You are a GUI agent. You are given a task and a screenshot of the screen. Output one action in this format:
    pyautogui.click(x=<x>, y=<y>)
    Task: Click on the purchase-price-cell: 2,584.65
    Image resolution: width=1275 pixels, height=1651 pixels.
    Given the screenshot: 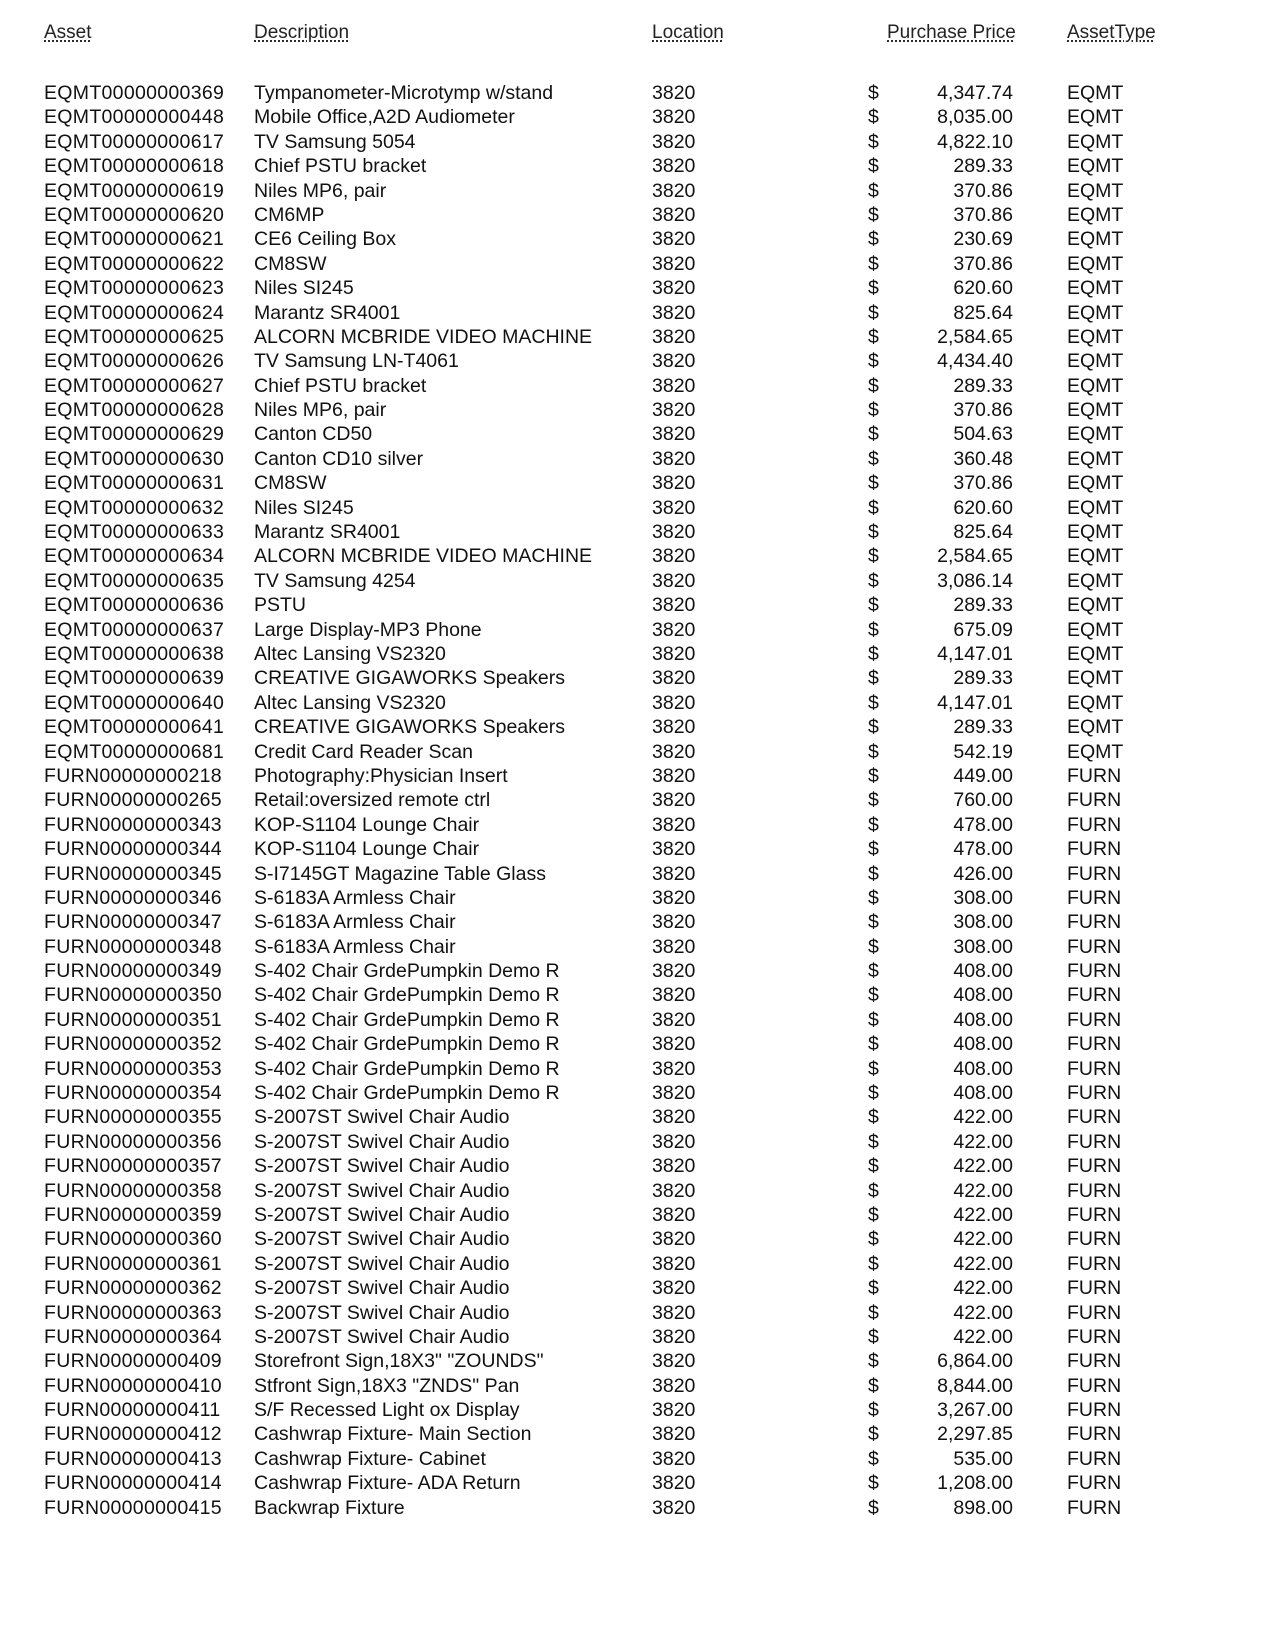 What is the action you would take?
    pyautogui.click(x=975, y=556)
    